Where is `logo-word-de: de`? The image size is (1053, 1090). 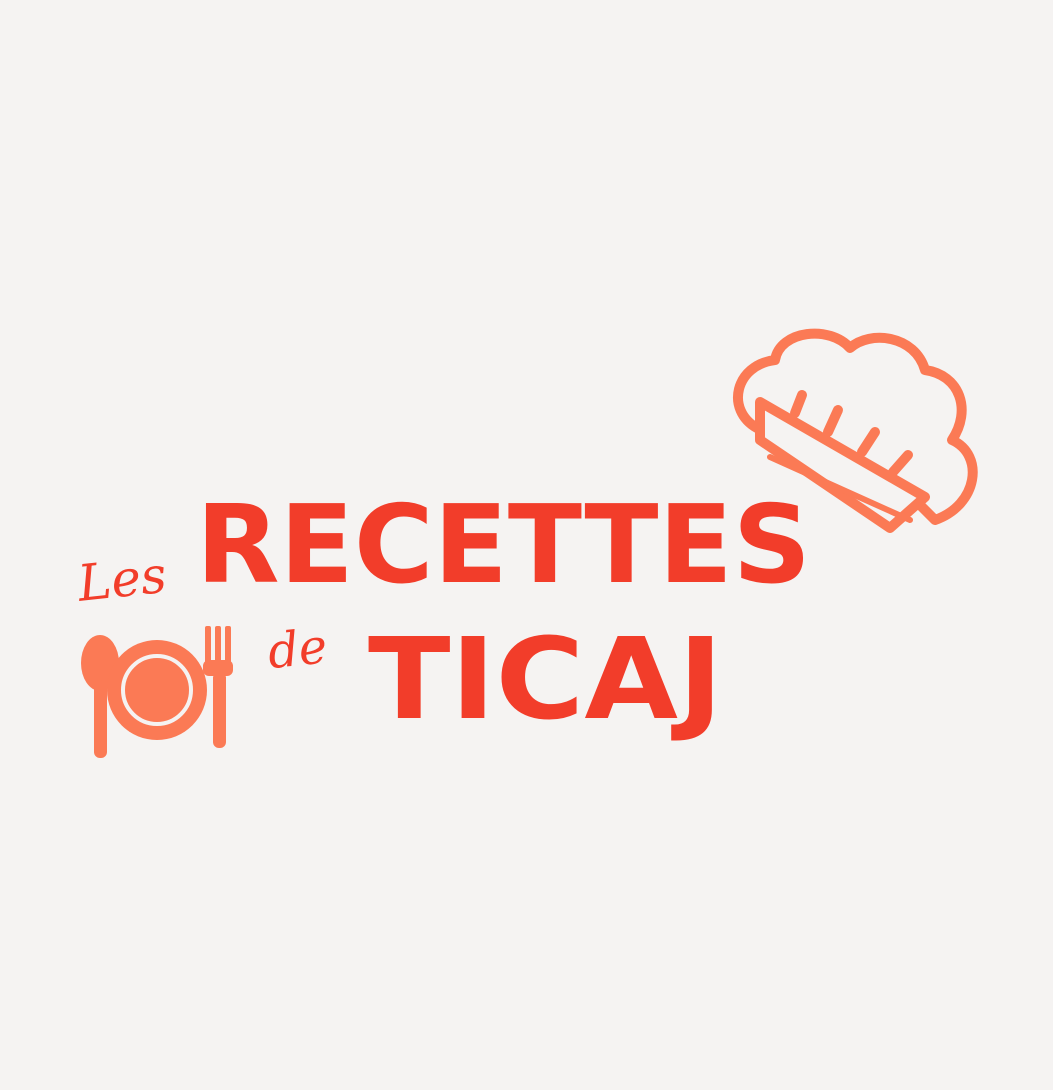 logo-word-de: de is located at coordinates (297, 649).